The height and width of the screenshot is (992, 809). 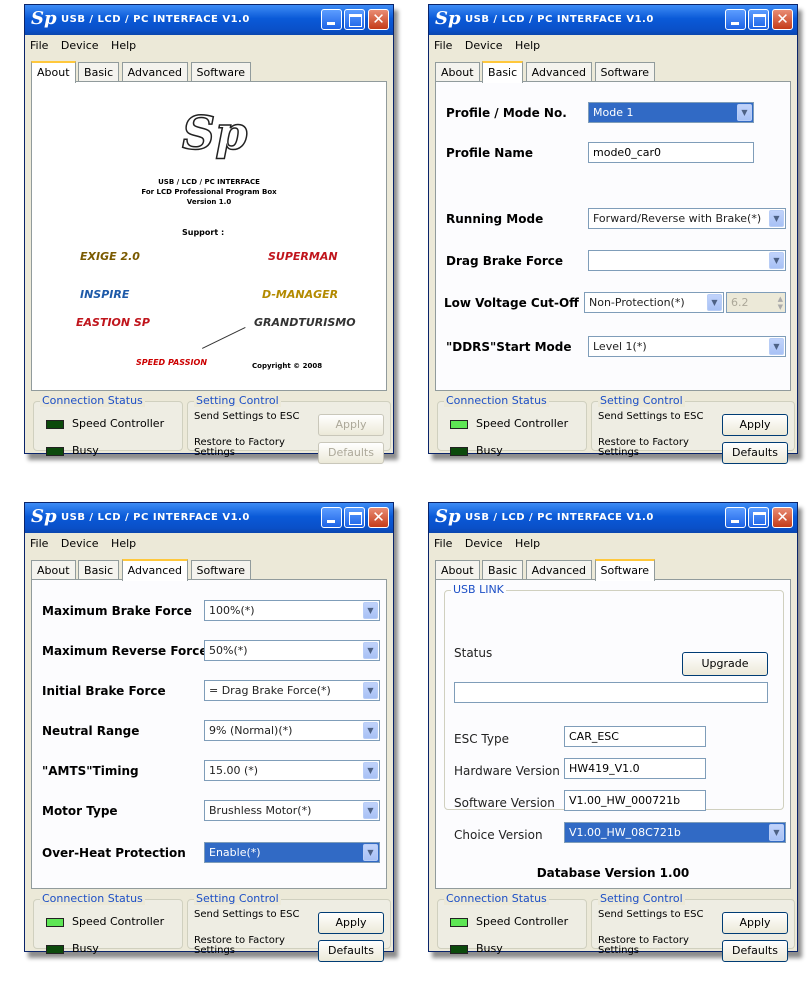 I want to click on spin-icon: ▲ ▼, so click(x=780, y=303).